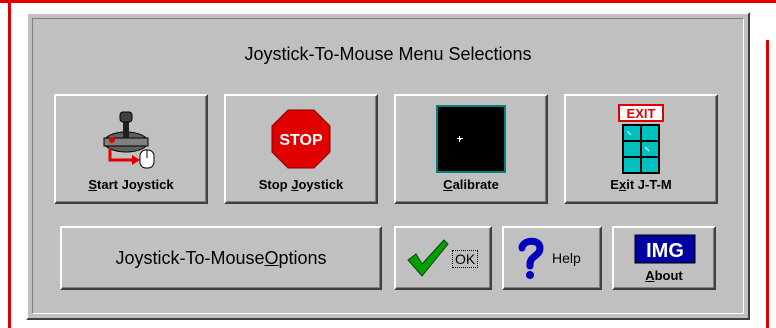 Image resolution: width=776 pixels, height=328 pixels. What do you see at coordinates (531, 260) in the screenshot?
I see `question-mark-icon` at bounding box center [531, 260].